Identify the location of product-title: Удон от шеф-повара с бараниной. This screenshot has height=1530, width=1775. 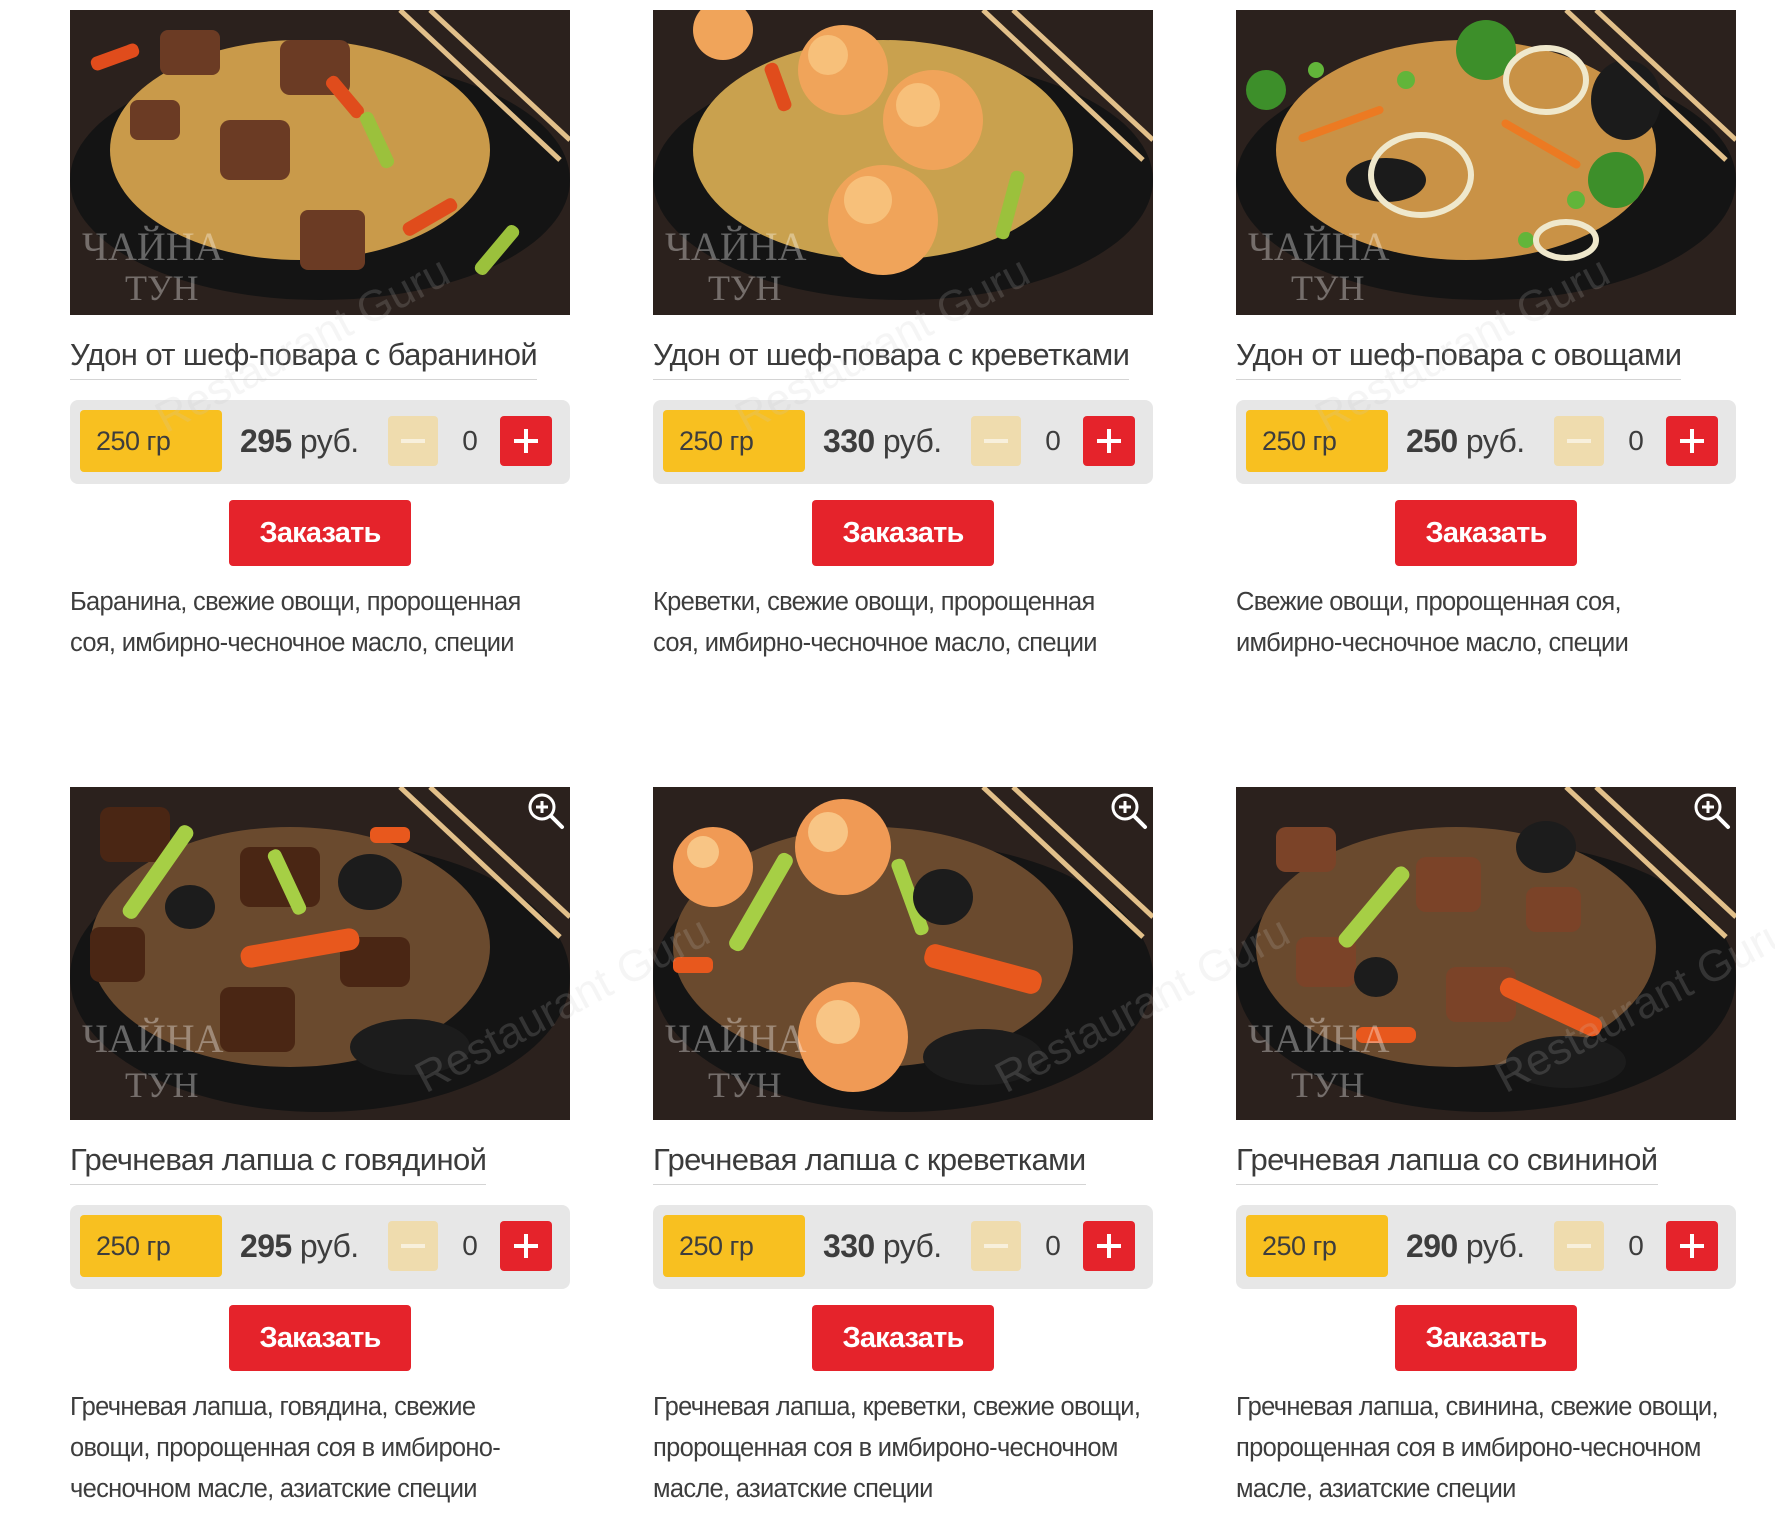
(304, 358).